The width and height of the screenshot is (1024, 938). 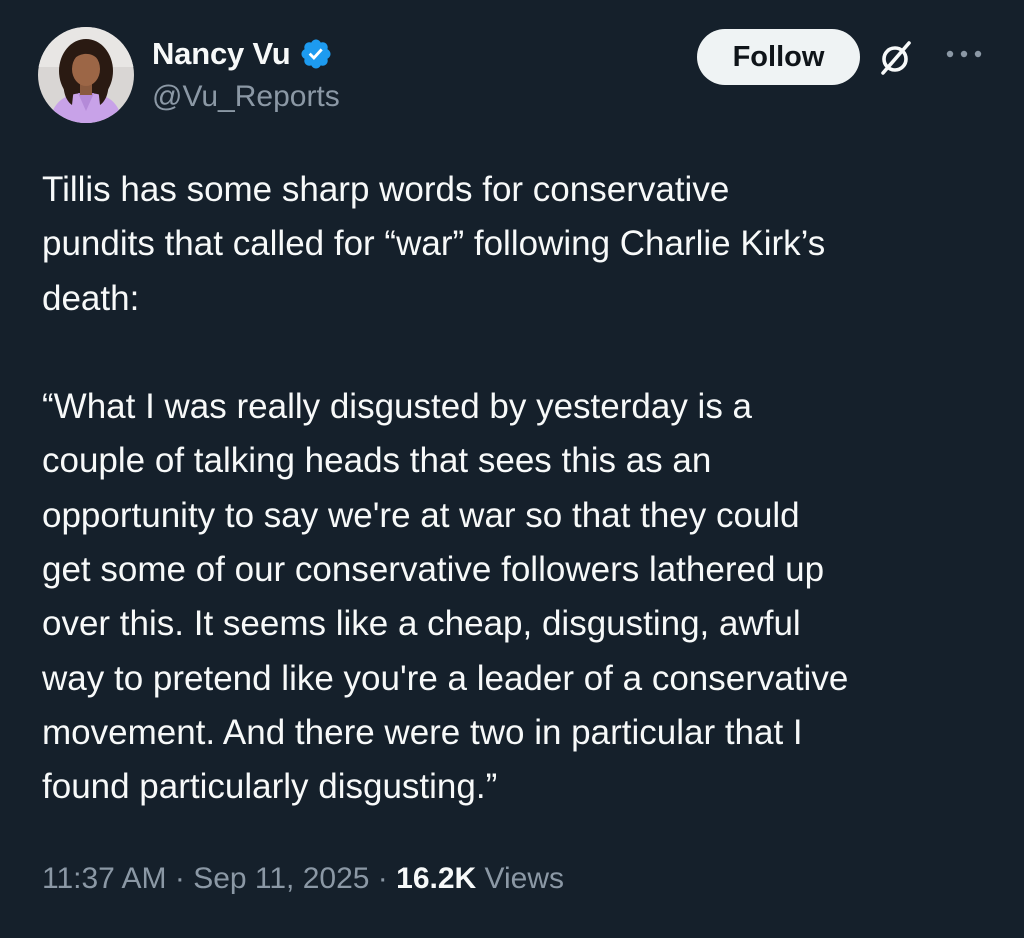 What do you see at coordinates (316, 54) in the screenshot?
I see `verified-badge-icon` at bounding box center [316, 54].